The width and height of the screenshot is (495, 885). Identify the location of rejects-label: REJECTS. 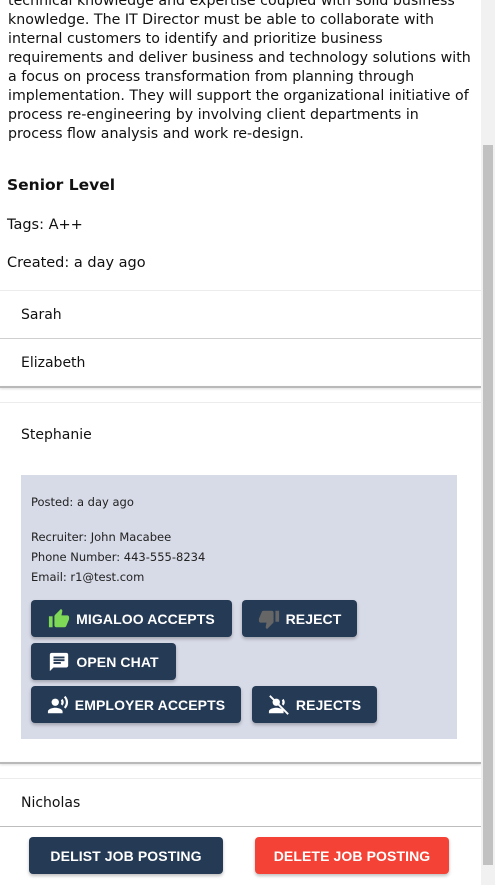
(328, 704).